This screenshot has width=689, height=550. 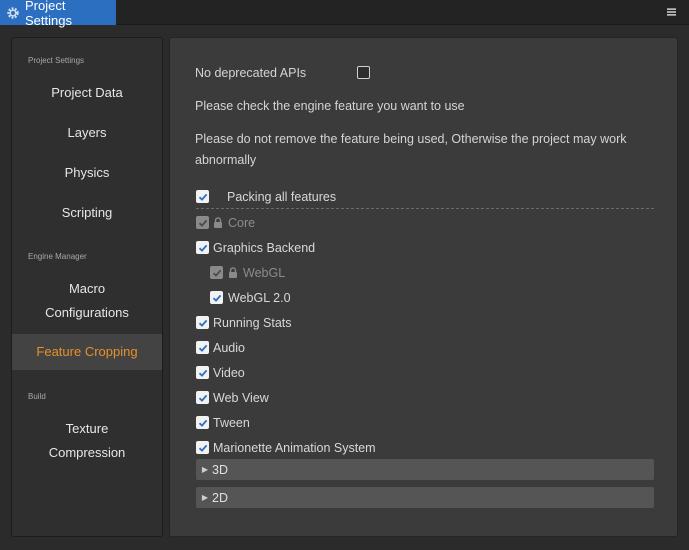 I want to click on sidebar-item-project-data: Project Data, so click(x=87, y=93).